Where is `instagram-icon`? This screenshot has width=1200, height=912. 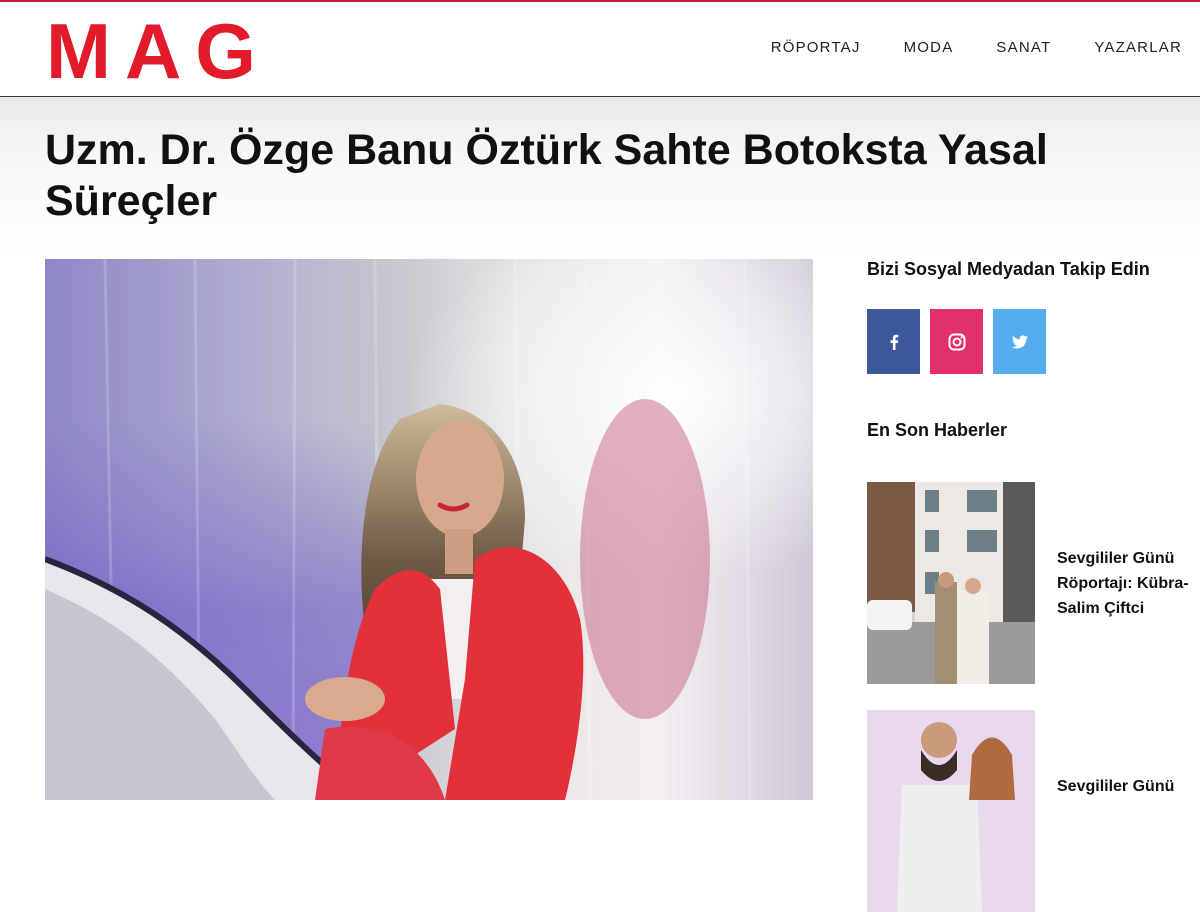
instagram-icon is located at coordinates (956, 341).